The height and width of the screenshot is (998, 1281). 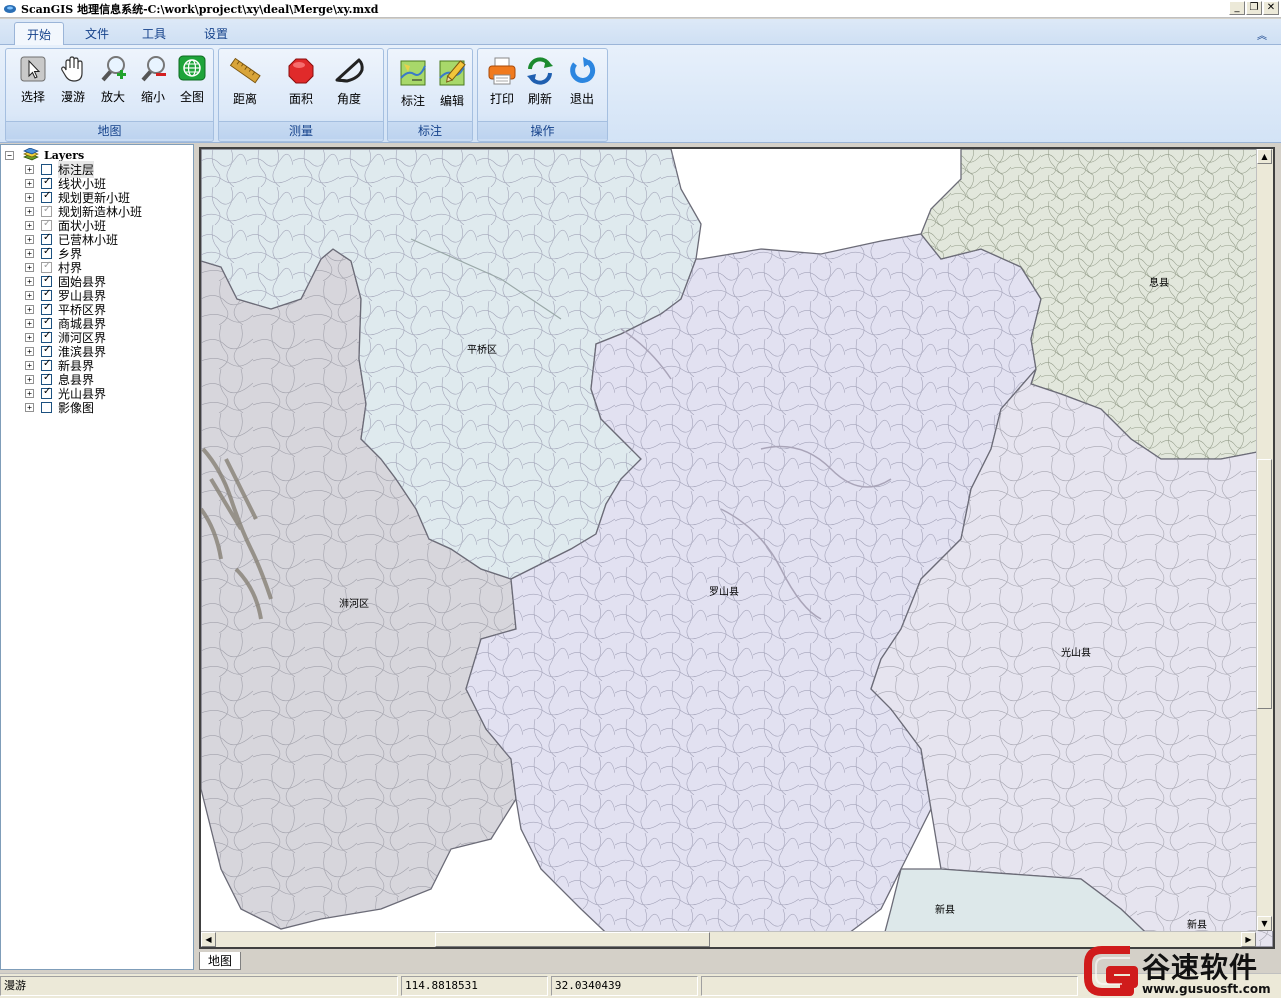 I want to click on group-label-map: 地图, so click(x=109, y=130).